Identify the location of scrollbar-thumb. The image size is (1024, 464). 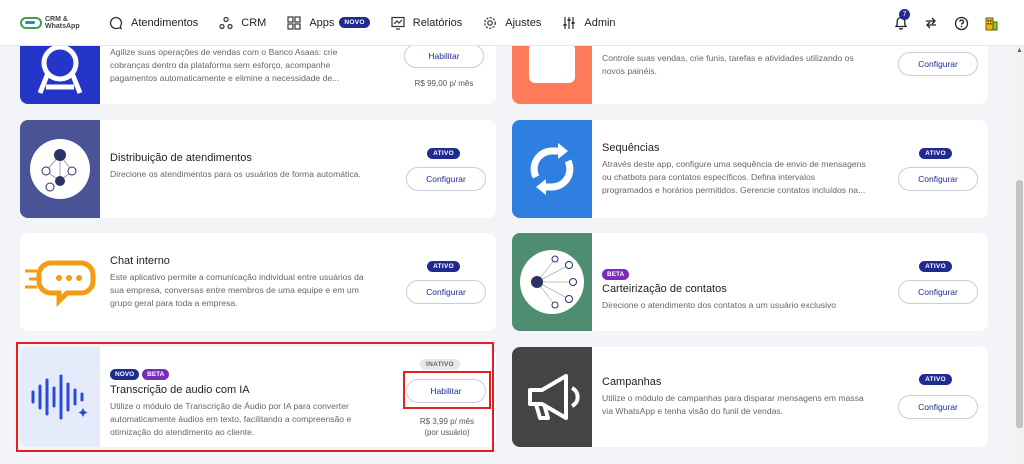
(1019, 304).